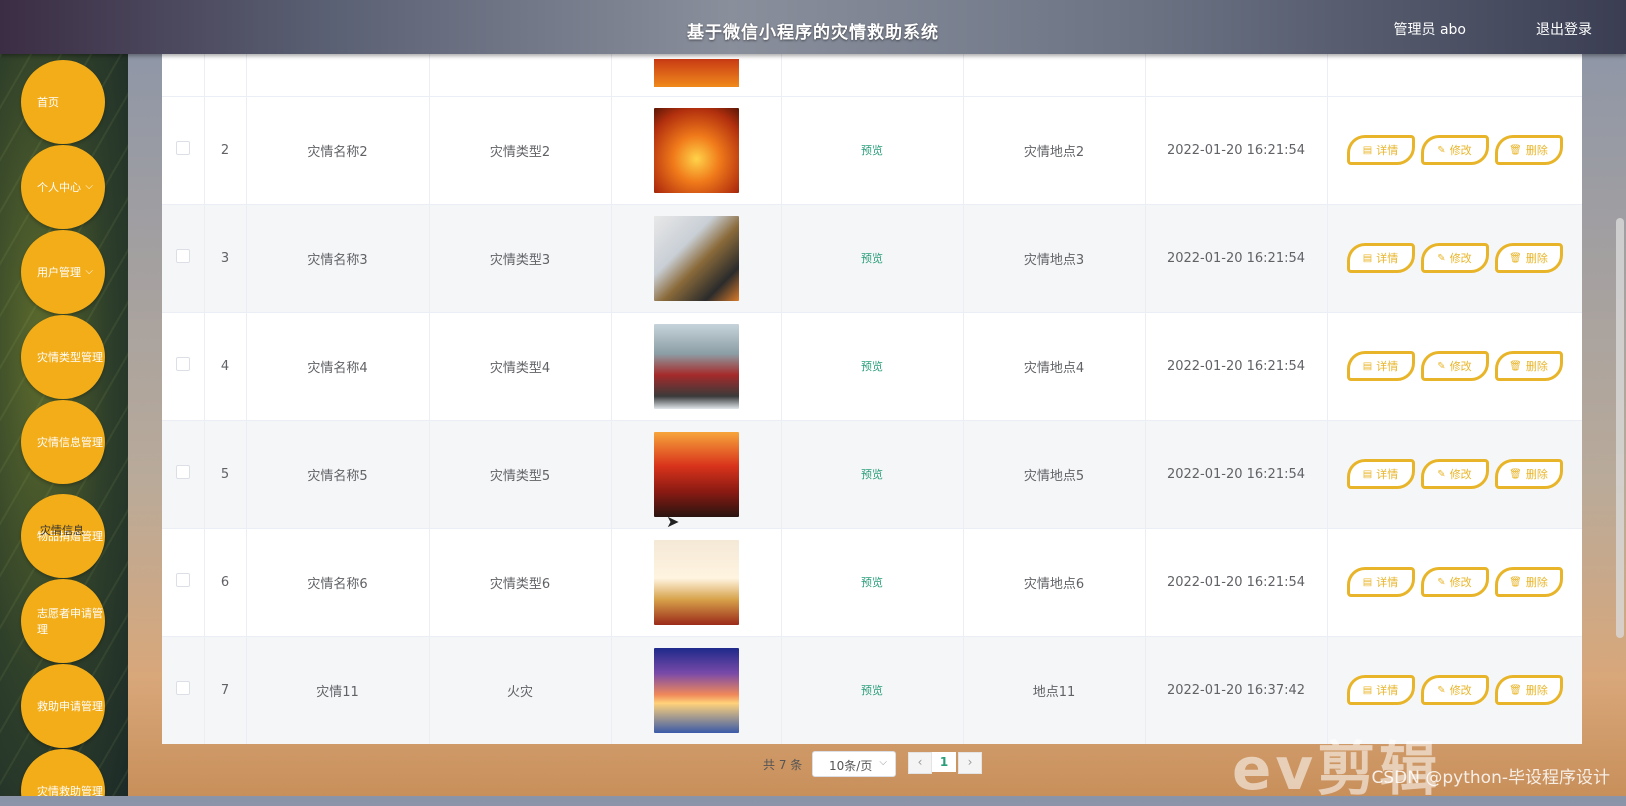 This screenshot has height=806, width=1626. Describe the element at coordinates (520, 366) in the screenshot. I see `disaster-type: 灾情类型4` at that location.